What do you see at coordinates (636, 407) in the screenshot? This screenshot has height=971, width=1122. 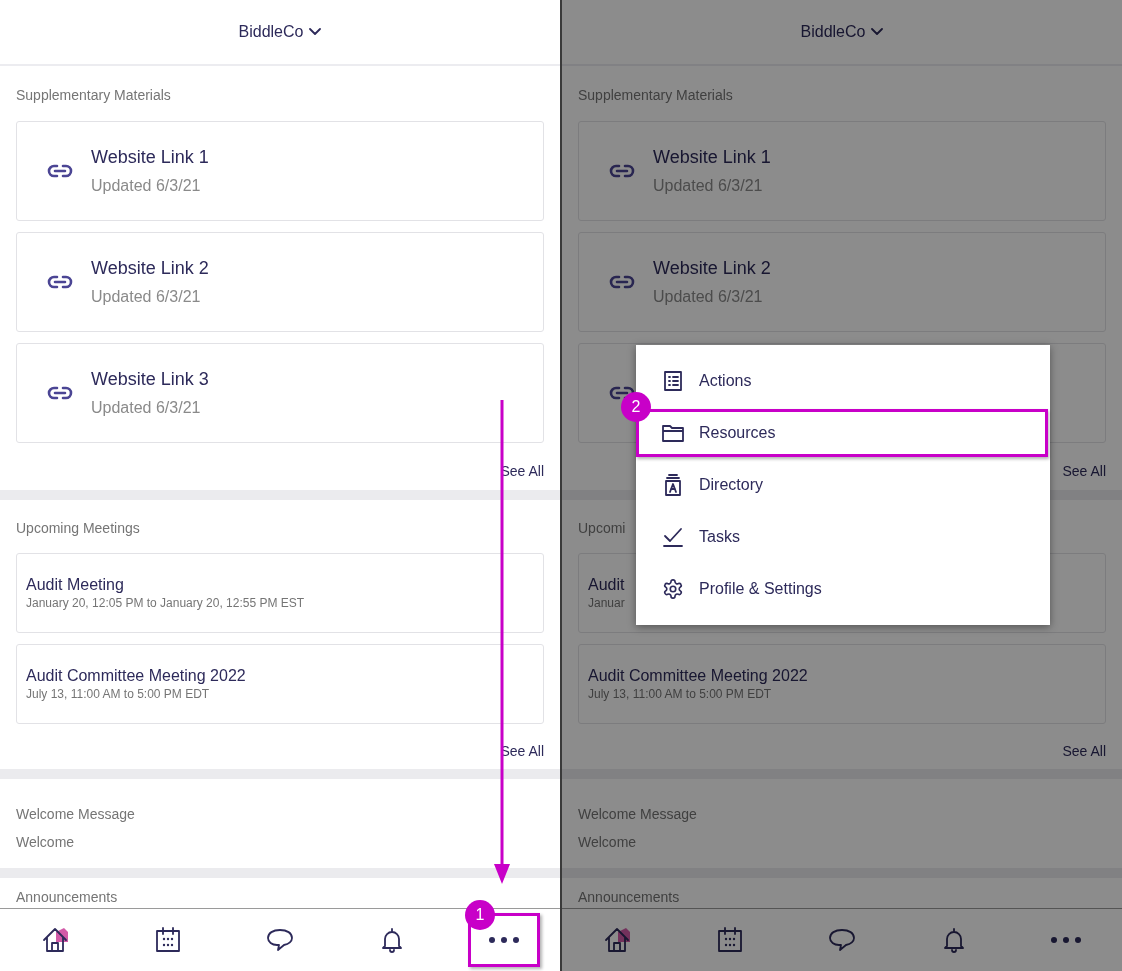 I see `step-badge: 2` at bounding box center [636, 407].